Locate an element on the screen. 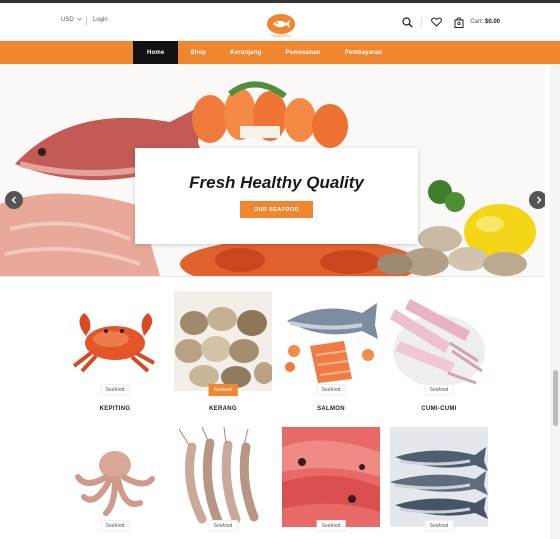 The height and width of the screenshot is (539, 560). chevron-left-icon is located at coordinates (13, 200).